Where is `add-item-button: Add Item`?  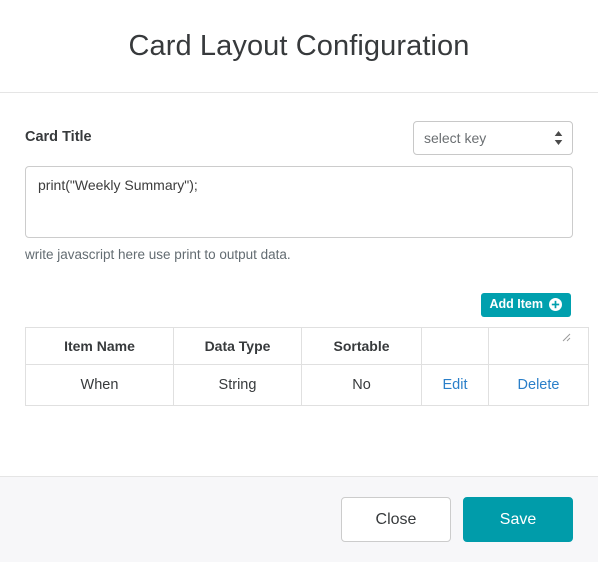 add-item-button: Add Item is located at coordinates (525, 304).